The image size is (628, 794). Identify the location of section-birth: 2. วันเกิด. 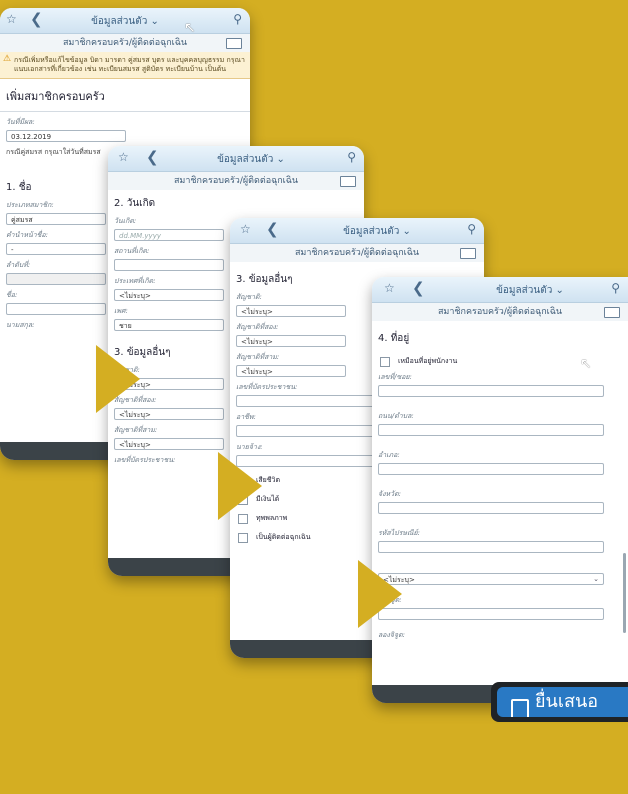
(135, 203).